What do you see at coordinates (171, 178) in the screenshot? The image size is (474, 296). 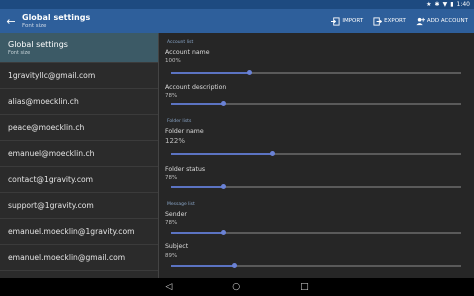 I see `folder-status-value: 78%` at bounding box center [171, 178].